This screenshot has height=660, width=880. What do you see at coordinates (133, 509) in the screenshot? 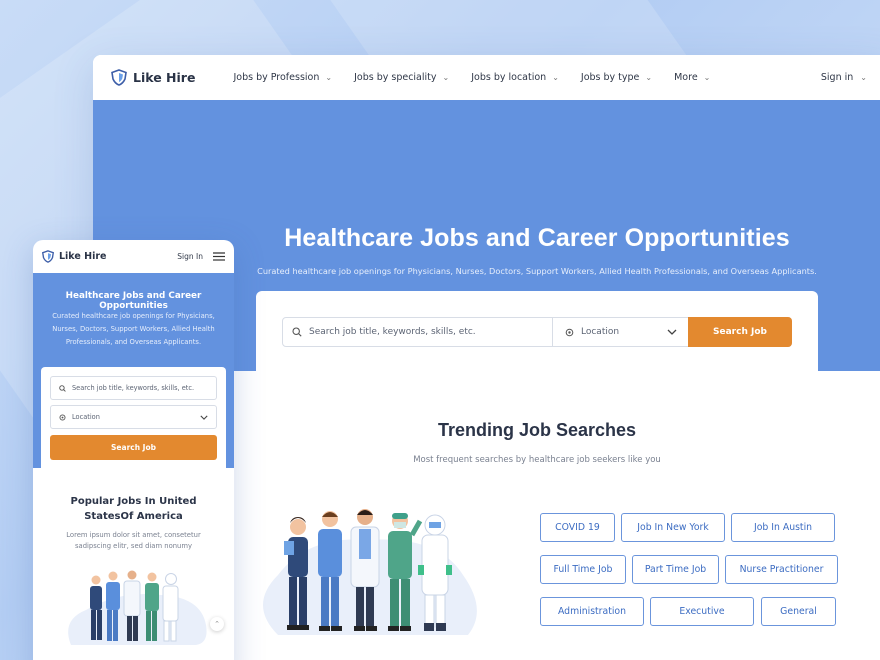
I see `popular-jobs-title: Popular Jobs In United StatesOf America` at bounding box center [133, 509].